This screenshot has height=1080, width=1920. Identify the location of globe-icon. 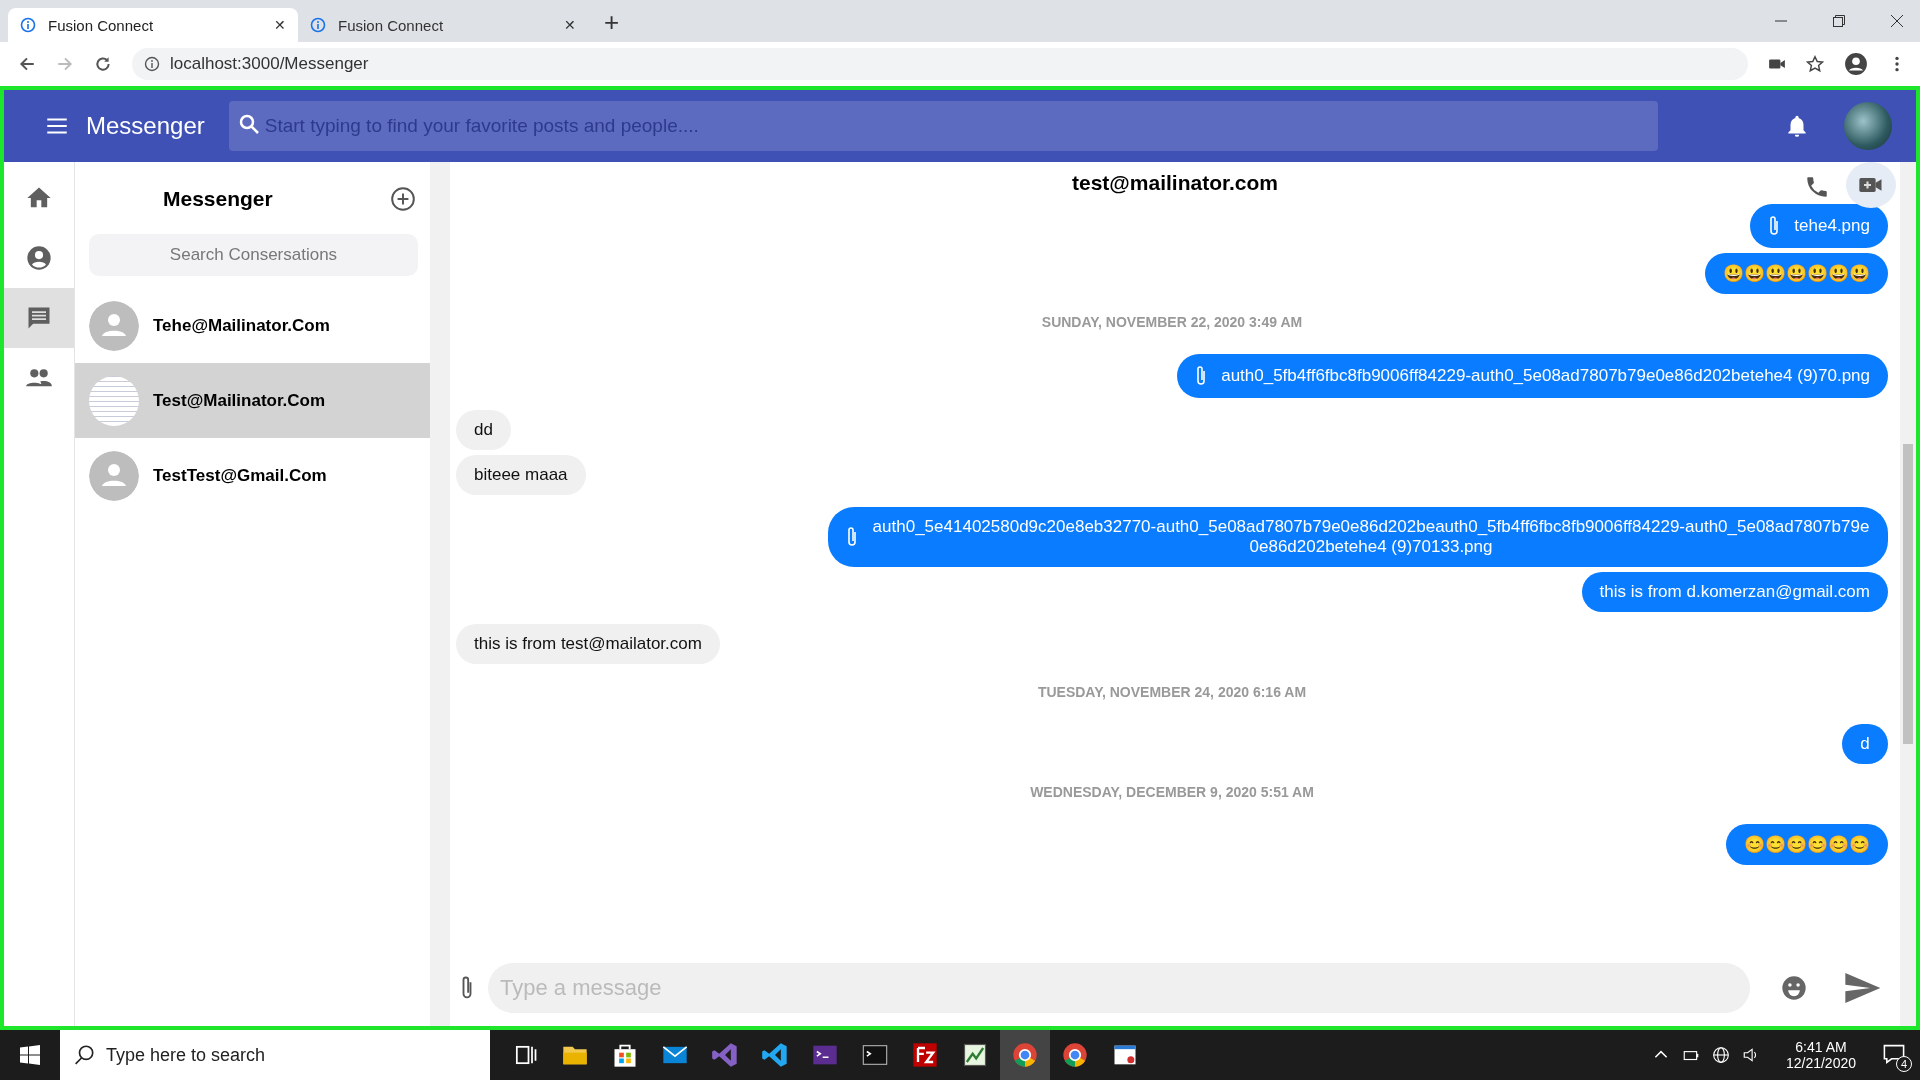
(1720, 1055).